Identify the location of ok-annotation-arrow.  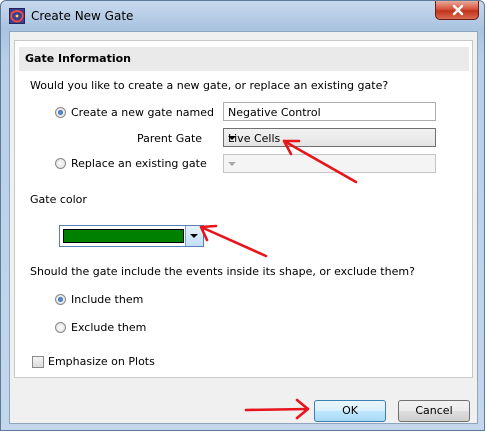
(277, 409).